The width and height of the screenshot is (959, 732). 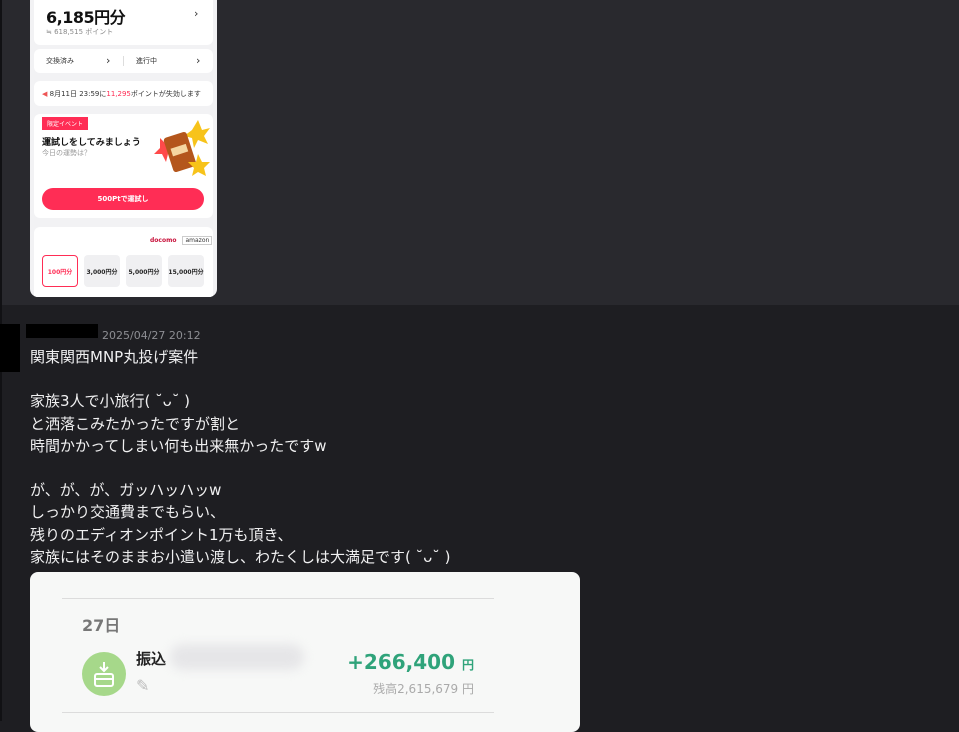 I want to click on transaction-description: 振込, so click(x=151, y=659).